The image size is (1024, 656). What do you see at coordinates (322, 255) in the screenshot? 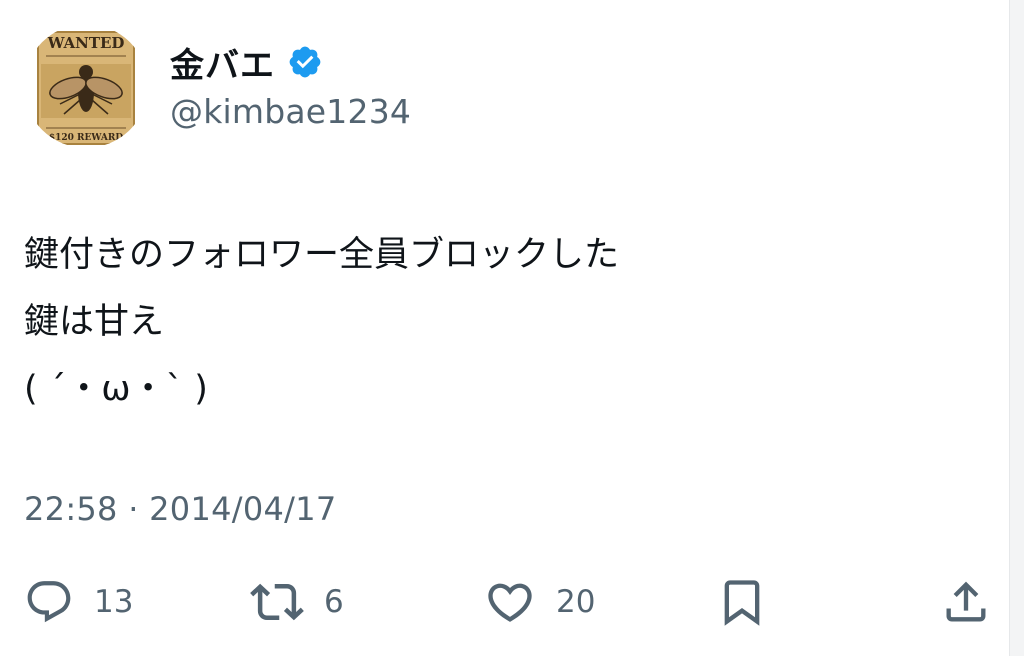
I see `tweet-line-1: 鍵付きのフォロワー全員ブロックした` at bounding box center [322, 255].